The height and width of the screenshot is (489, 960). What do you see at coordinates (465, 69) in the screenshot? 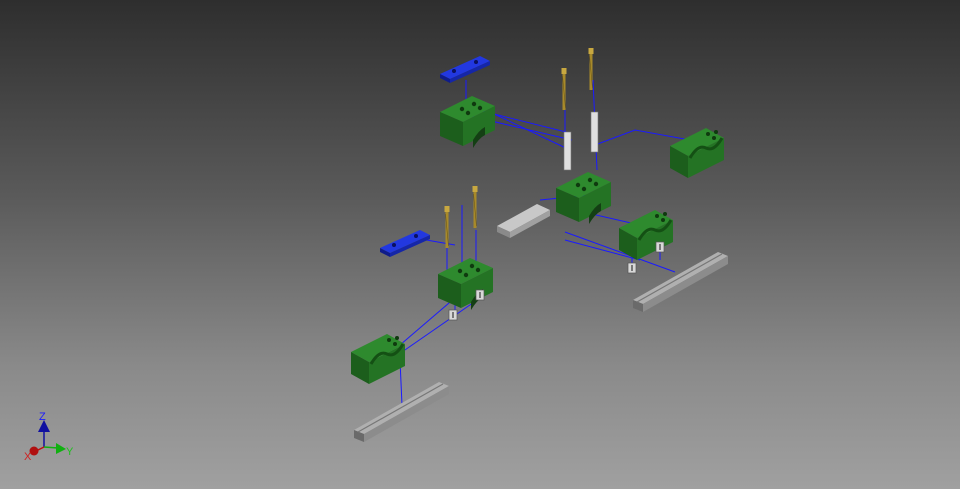
I see `blue-clamp-plate-top` at bounding box center [465, 69].